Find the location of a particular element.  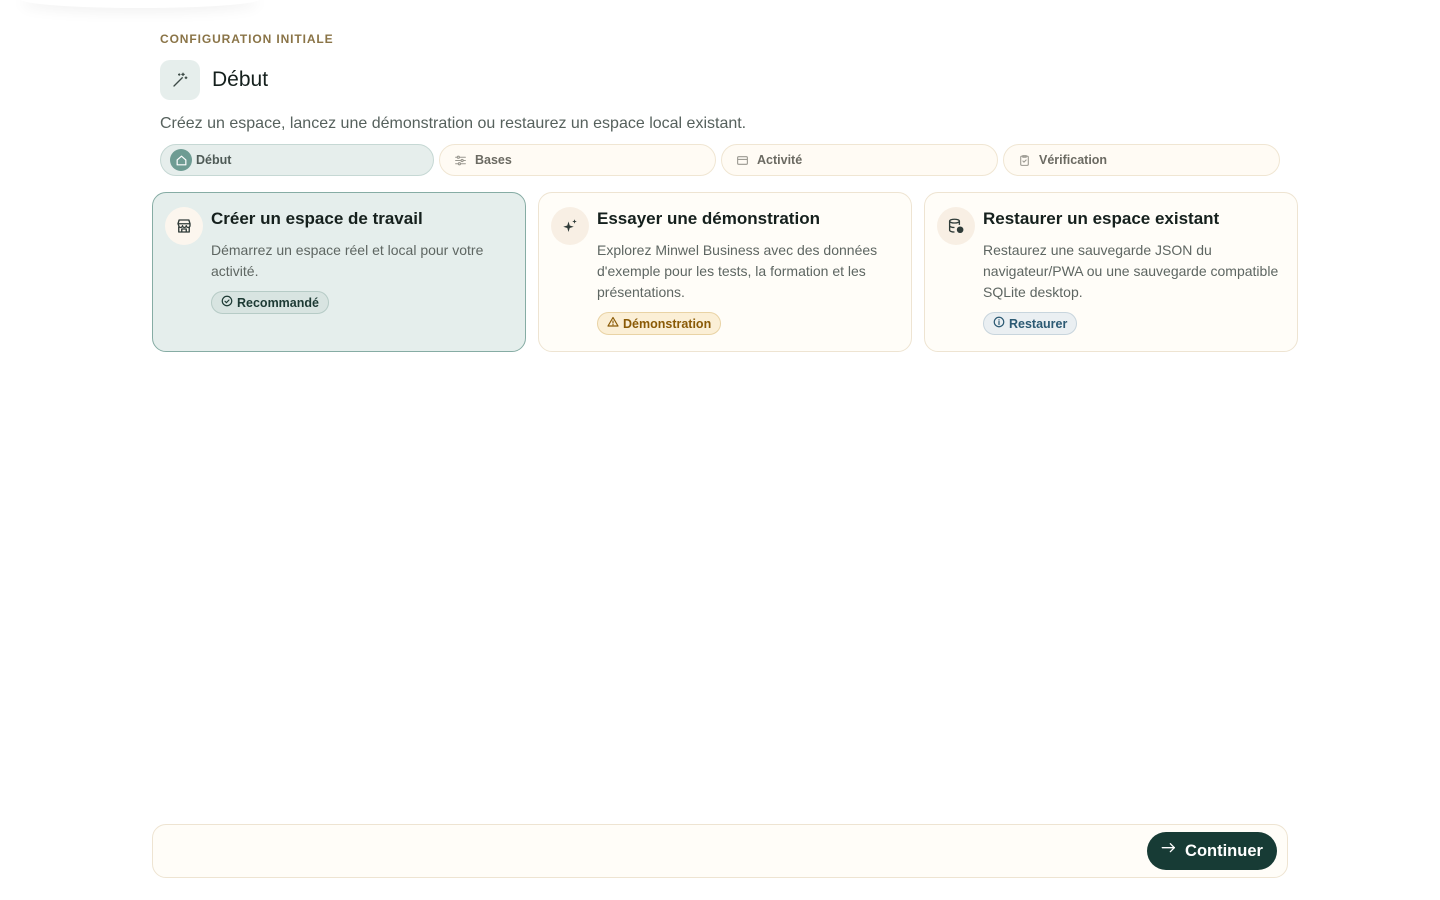

continue-label: Continuer is located at coordinates (1224, 850).